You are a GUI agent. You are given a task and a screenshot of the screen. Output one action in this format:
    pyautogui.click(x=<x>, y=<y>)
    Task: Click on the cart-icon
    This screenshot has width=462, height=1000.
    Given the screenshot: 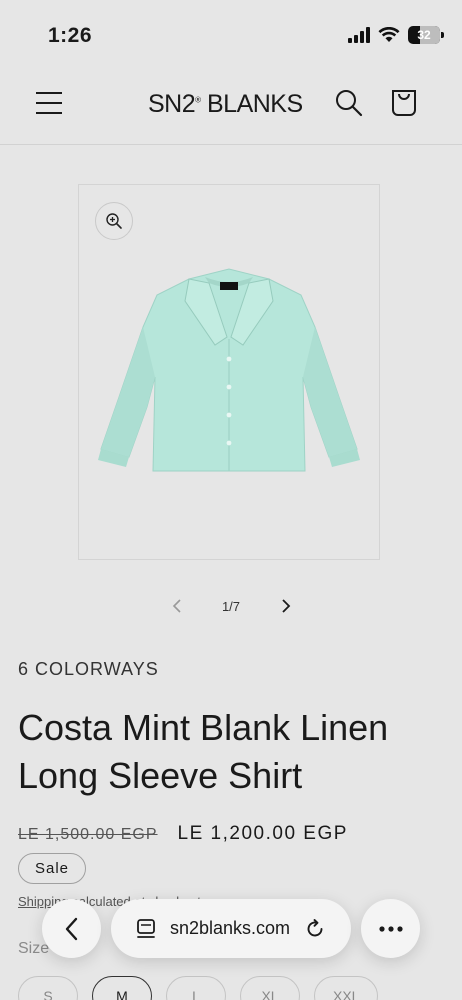 What is the action you would take?
    pyautogui.click(x=404, y=102)
    